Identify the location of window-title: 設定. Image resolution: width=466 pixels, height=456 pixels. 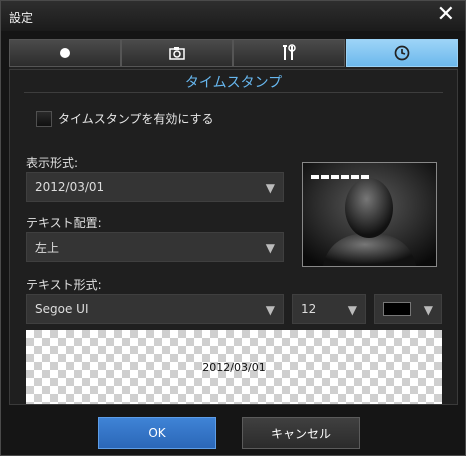
(21, 18).